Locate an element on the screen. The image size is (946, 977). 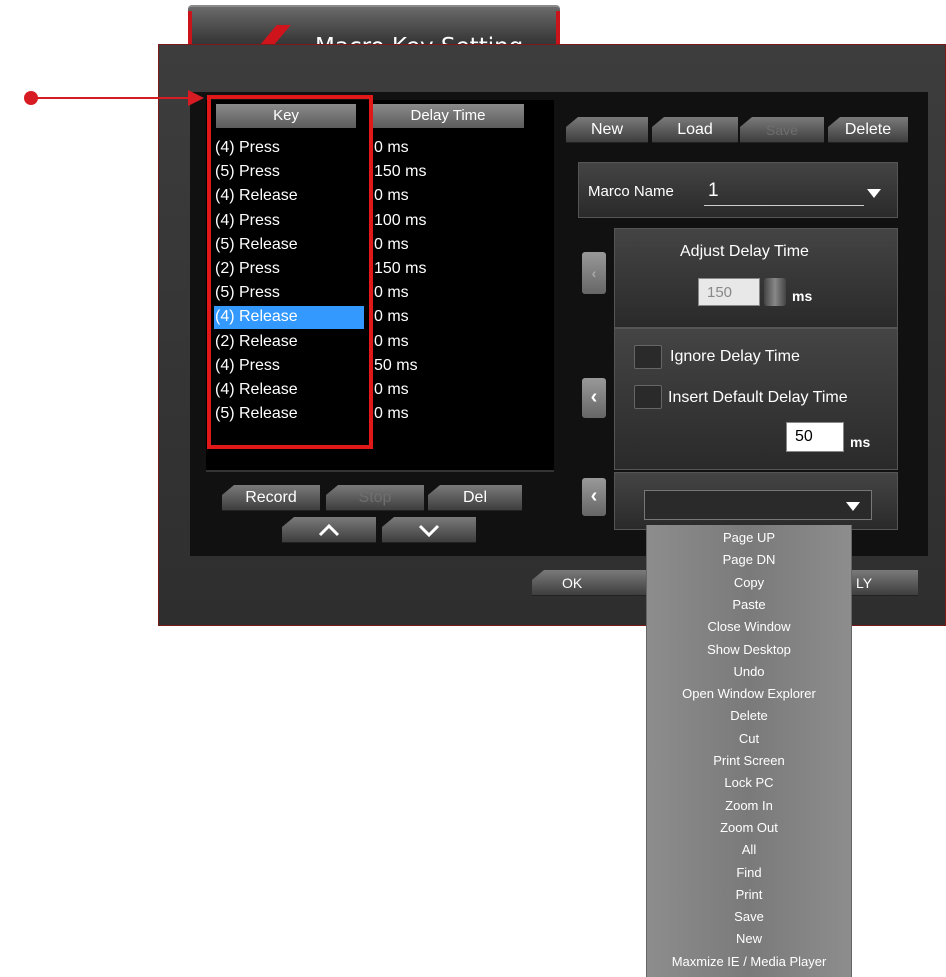
macro-name-value: 1 is located at coordinates (713, 190).